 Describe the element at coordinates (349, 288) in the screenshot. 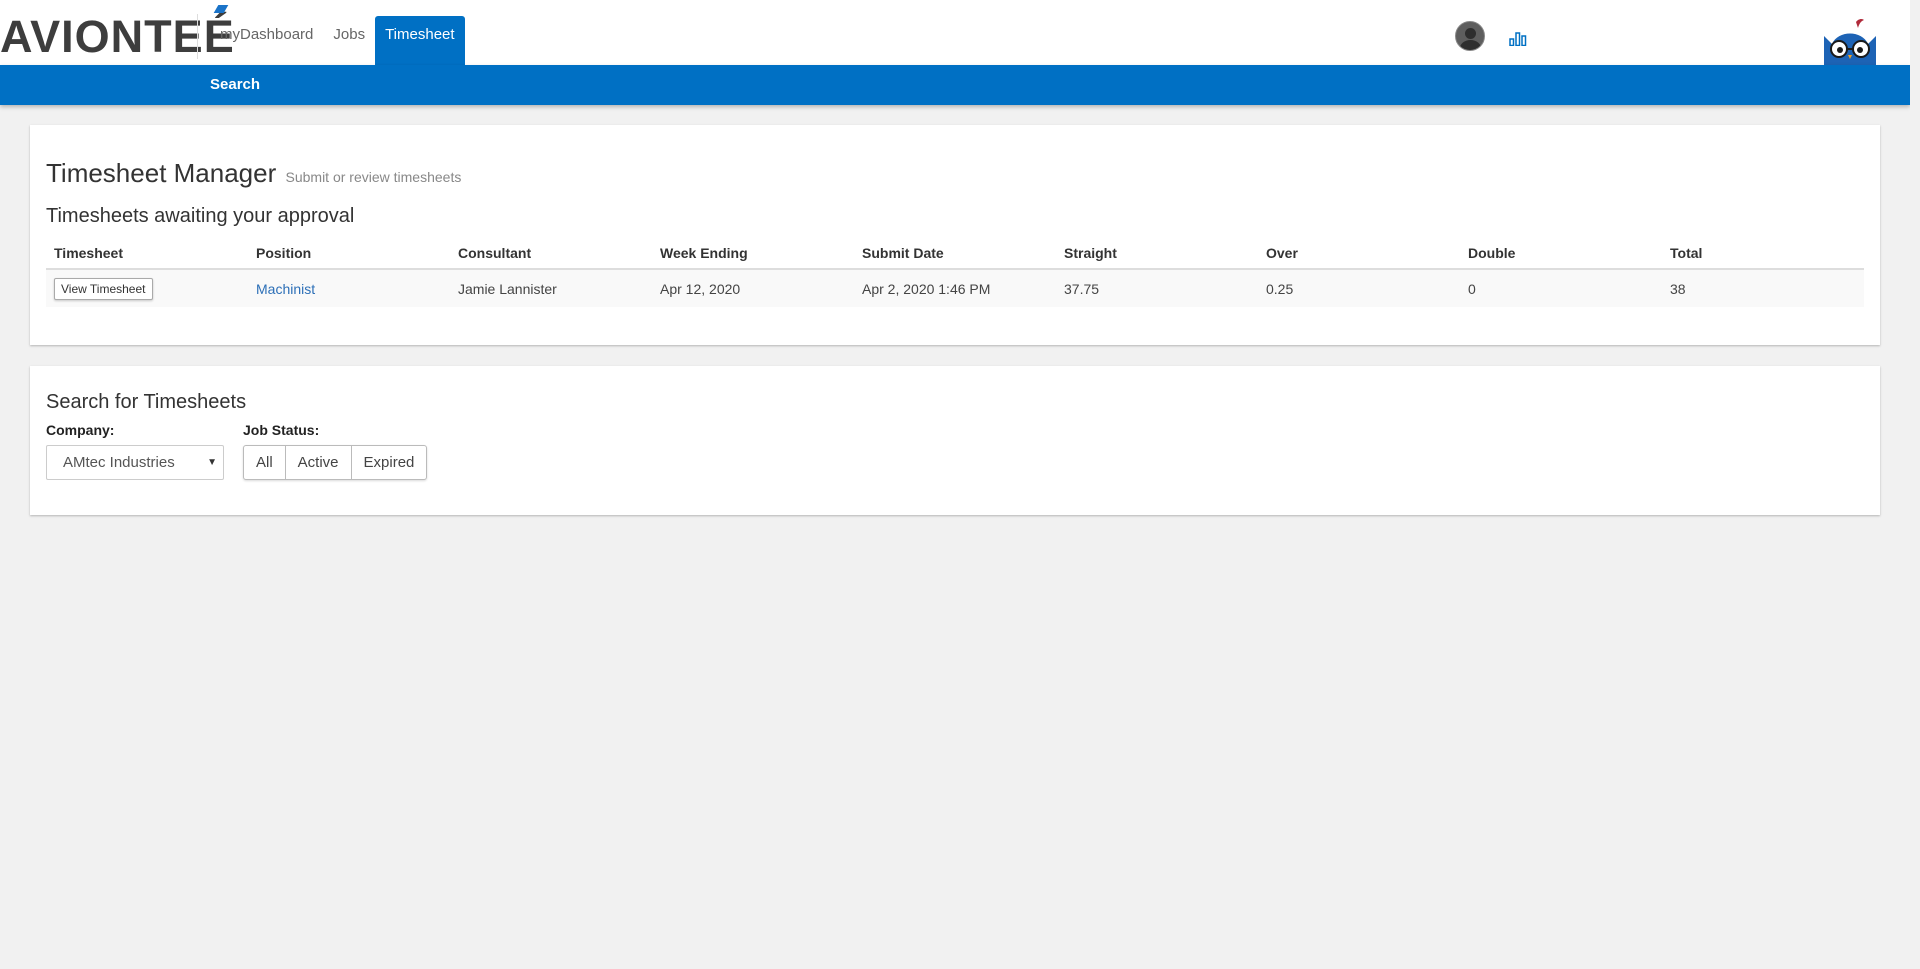

I see `cell-position: Machinist` at that location.